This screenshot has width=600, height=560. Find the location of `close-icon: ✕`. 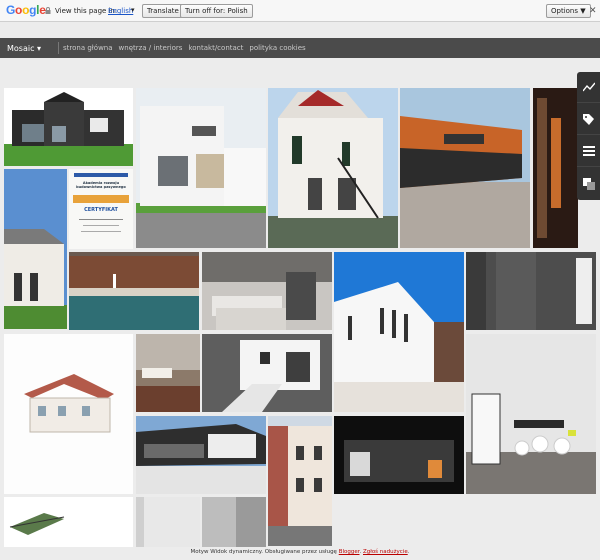

close-icon: ✕ is located at coordinates (593, 11).